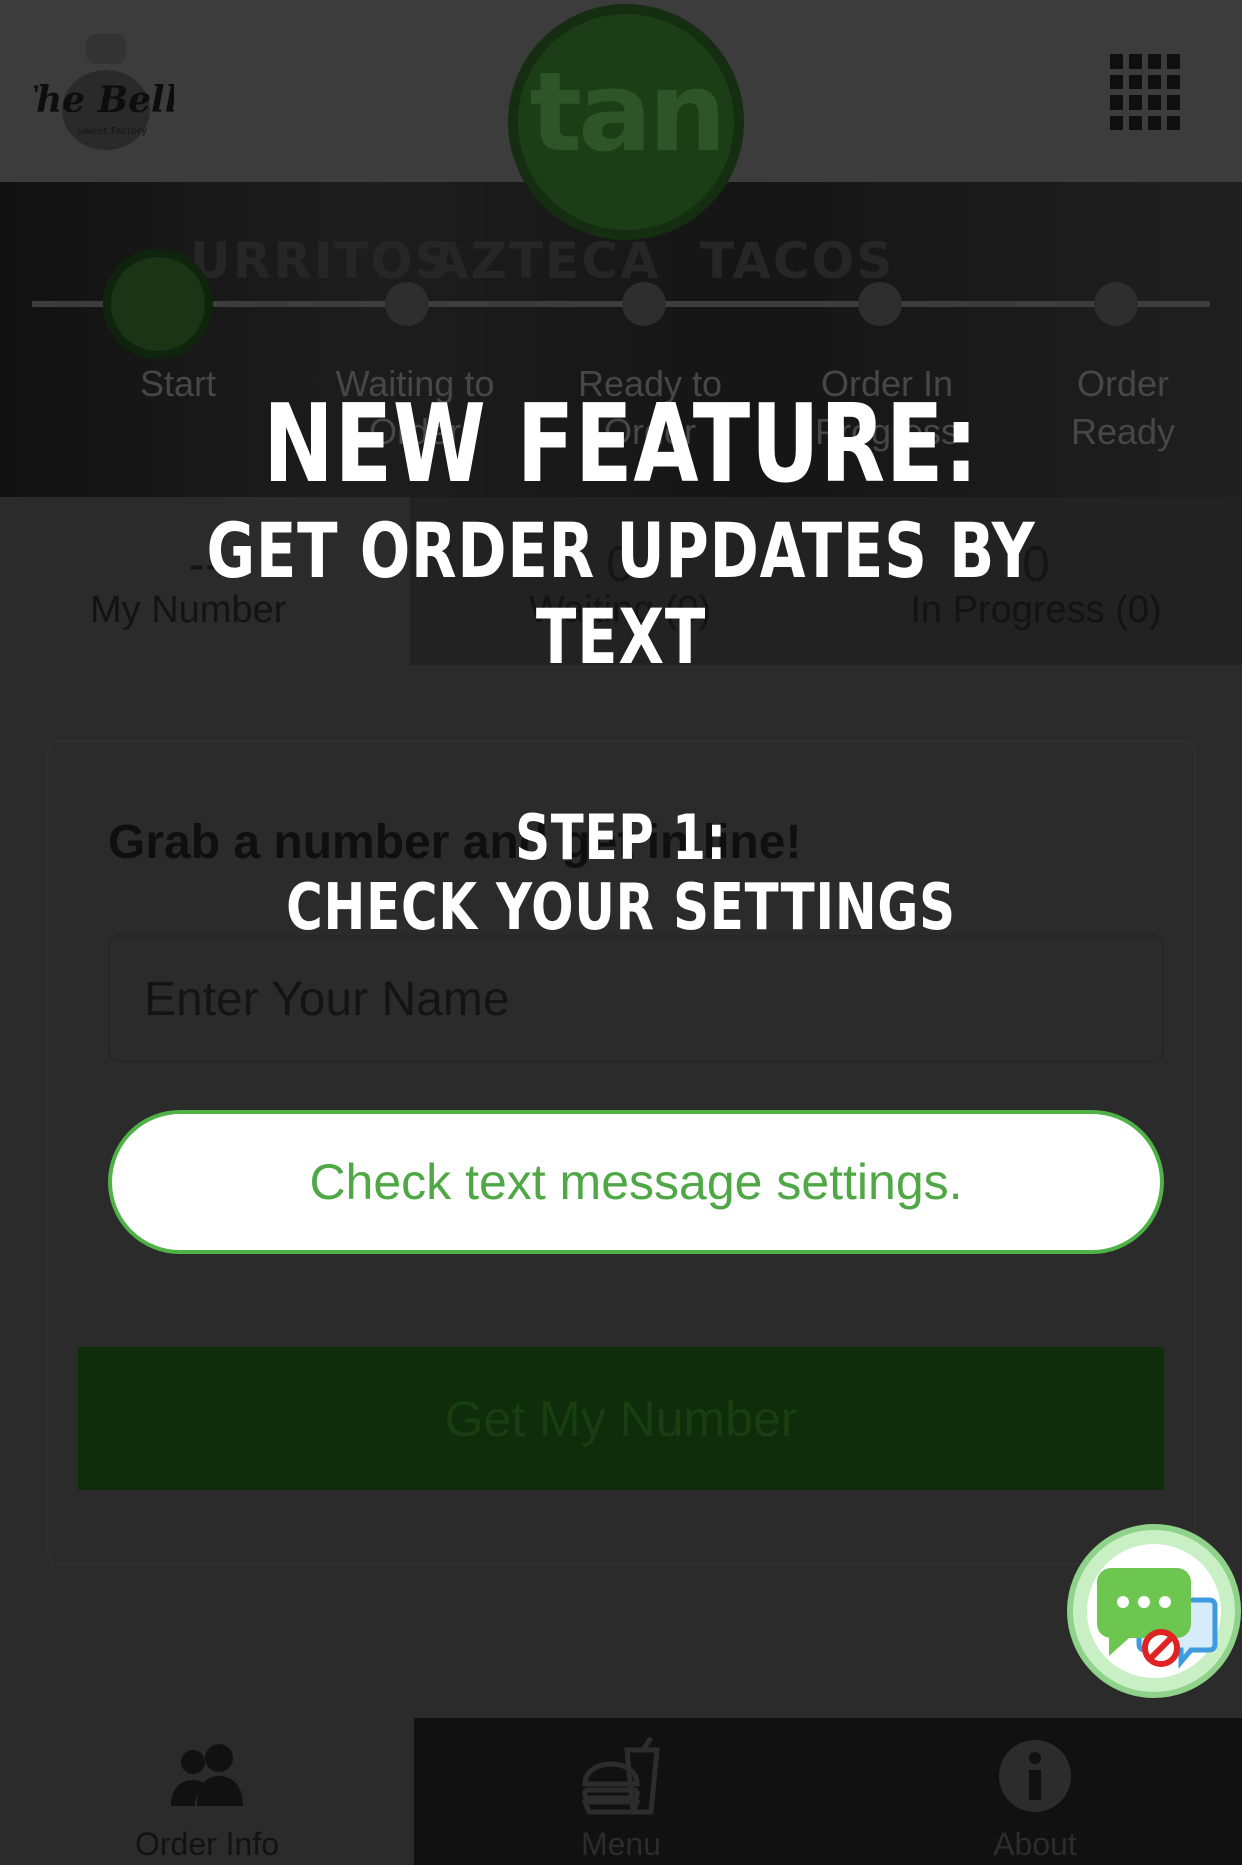 This screenshot has width=1242, height=1865. I want to click on sms-settings-fab, so click(1154, 1611).